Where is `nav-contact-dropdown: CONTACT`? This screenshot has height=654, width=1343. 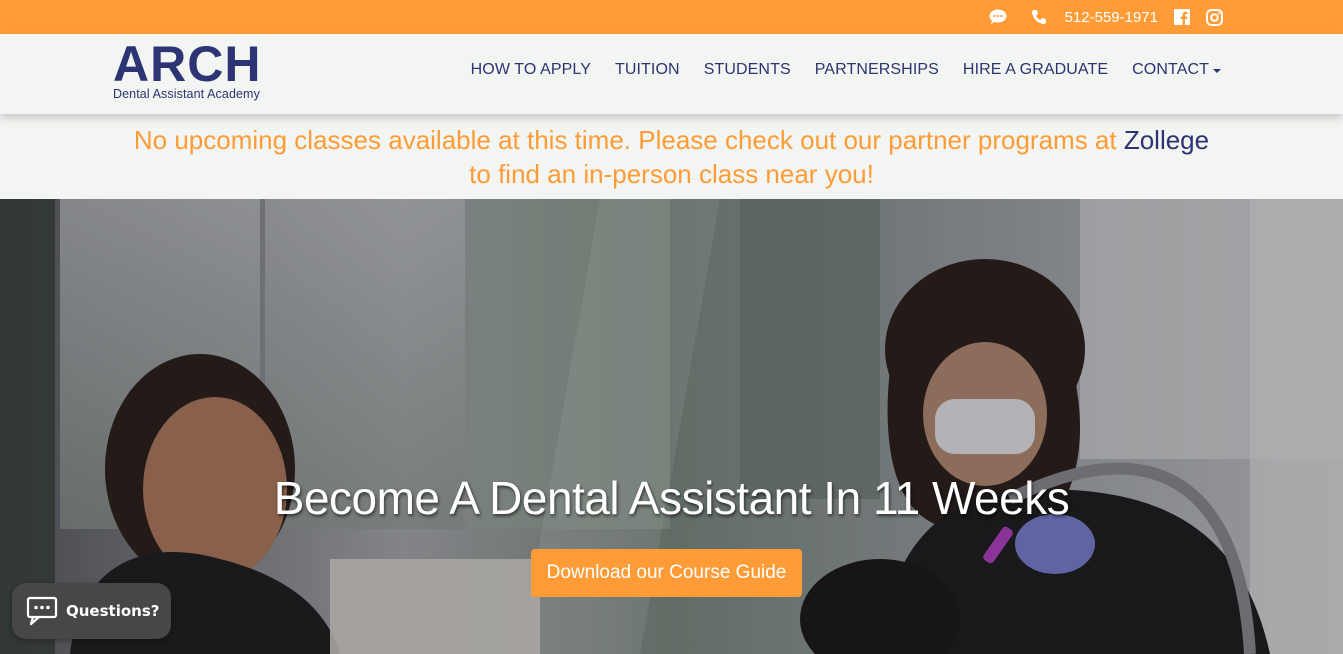
nav-contact-dropdown: CONTACT is located at coordinates (1176, 70).